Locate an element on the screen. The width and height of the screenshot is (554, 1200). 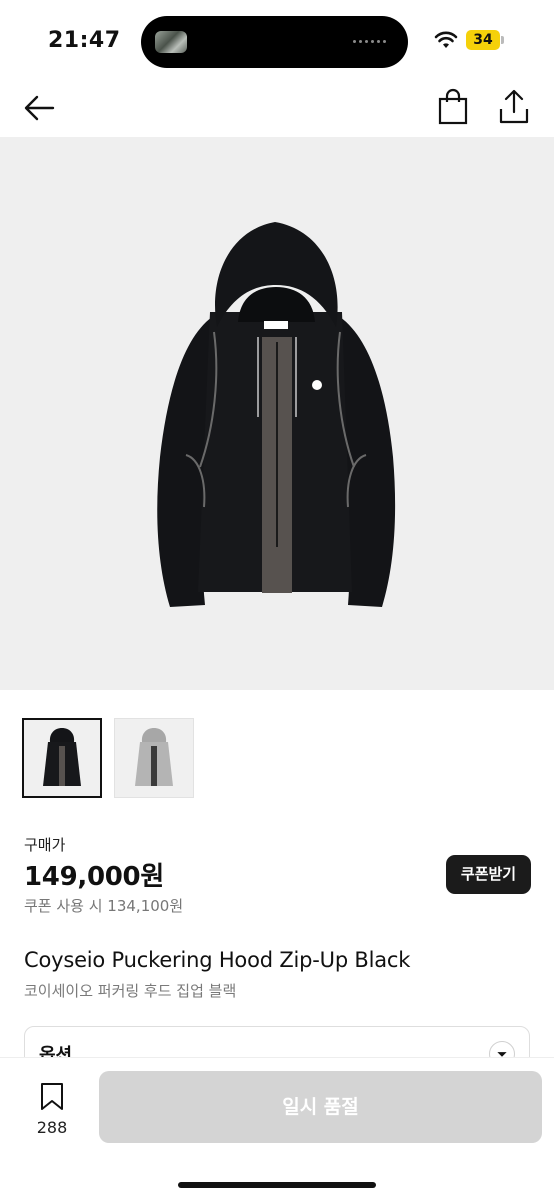
bookmark-icon is located at coordinates (52, 1096).